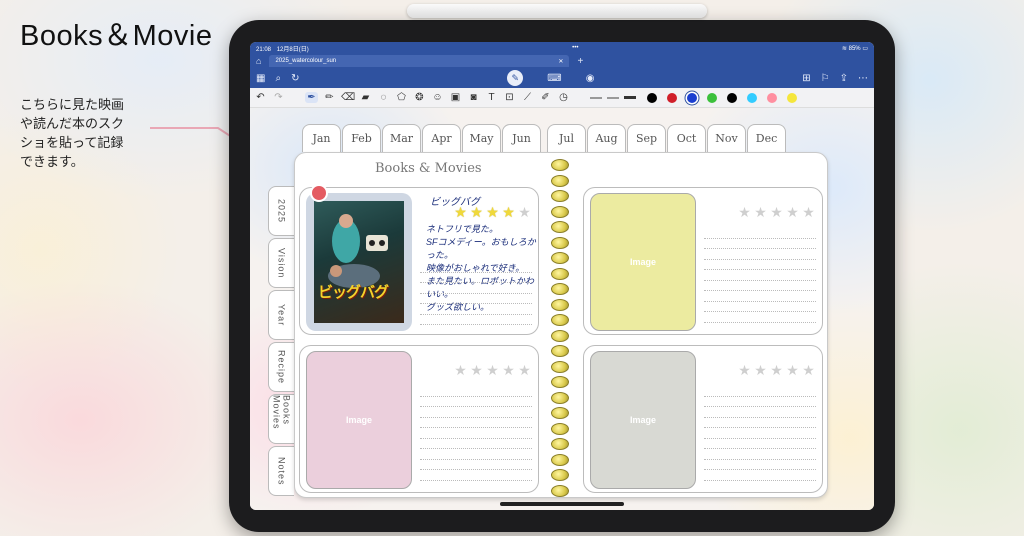 This screenshot has height=536, width=1024. Describe the element at coordinates (613, 97) in the screenshot. I see `stroke-medium-option` at that location.